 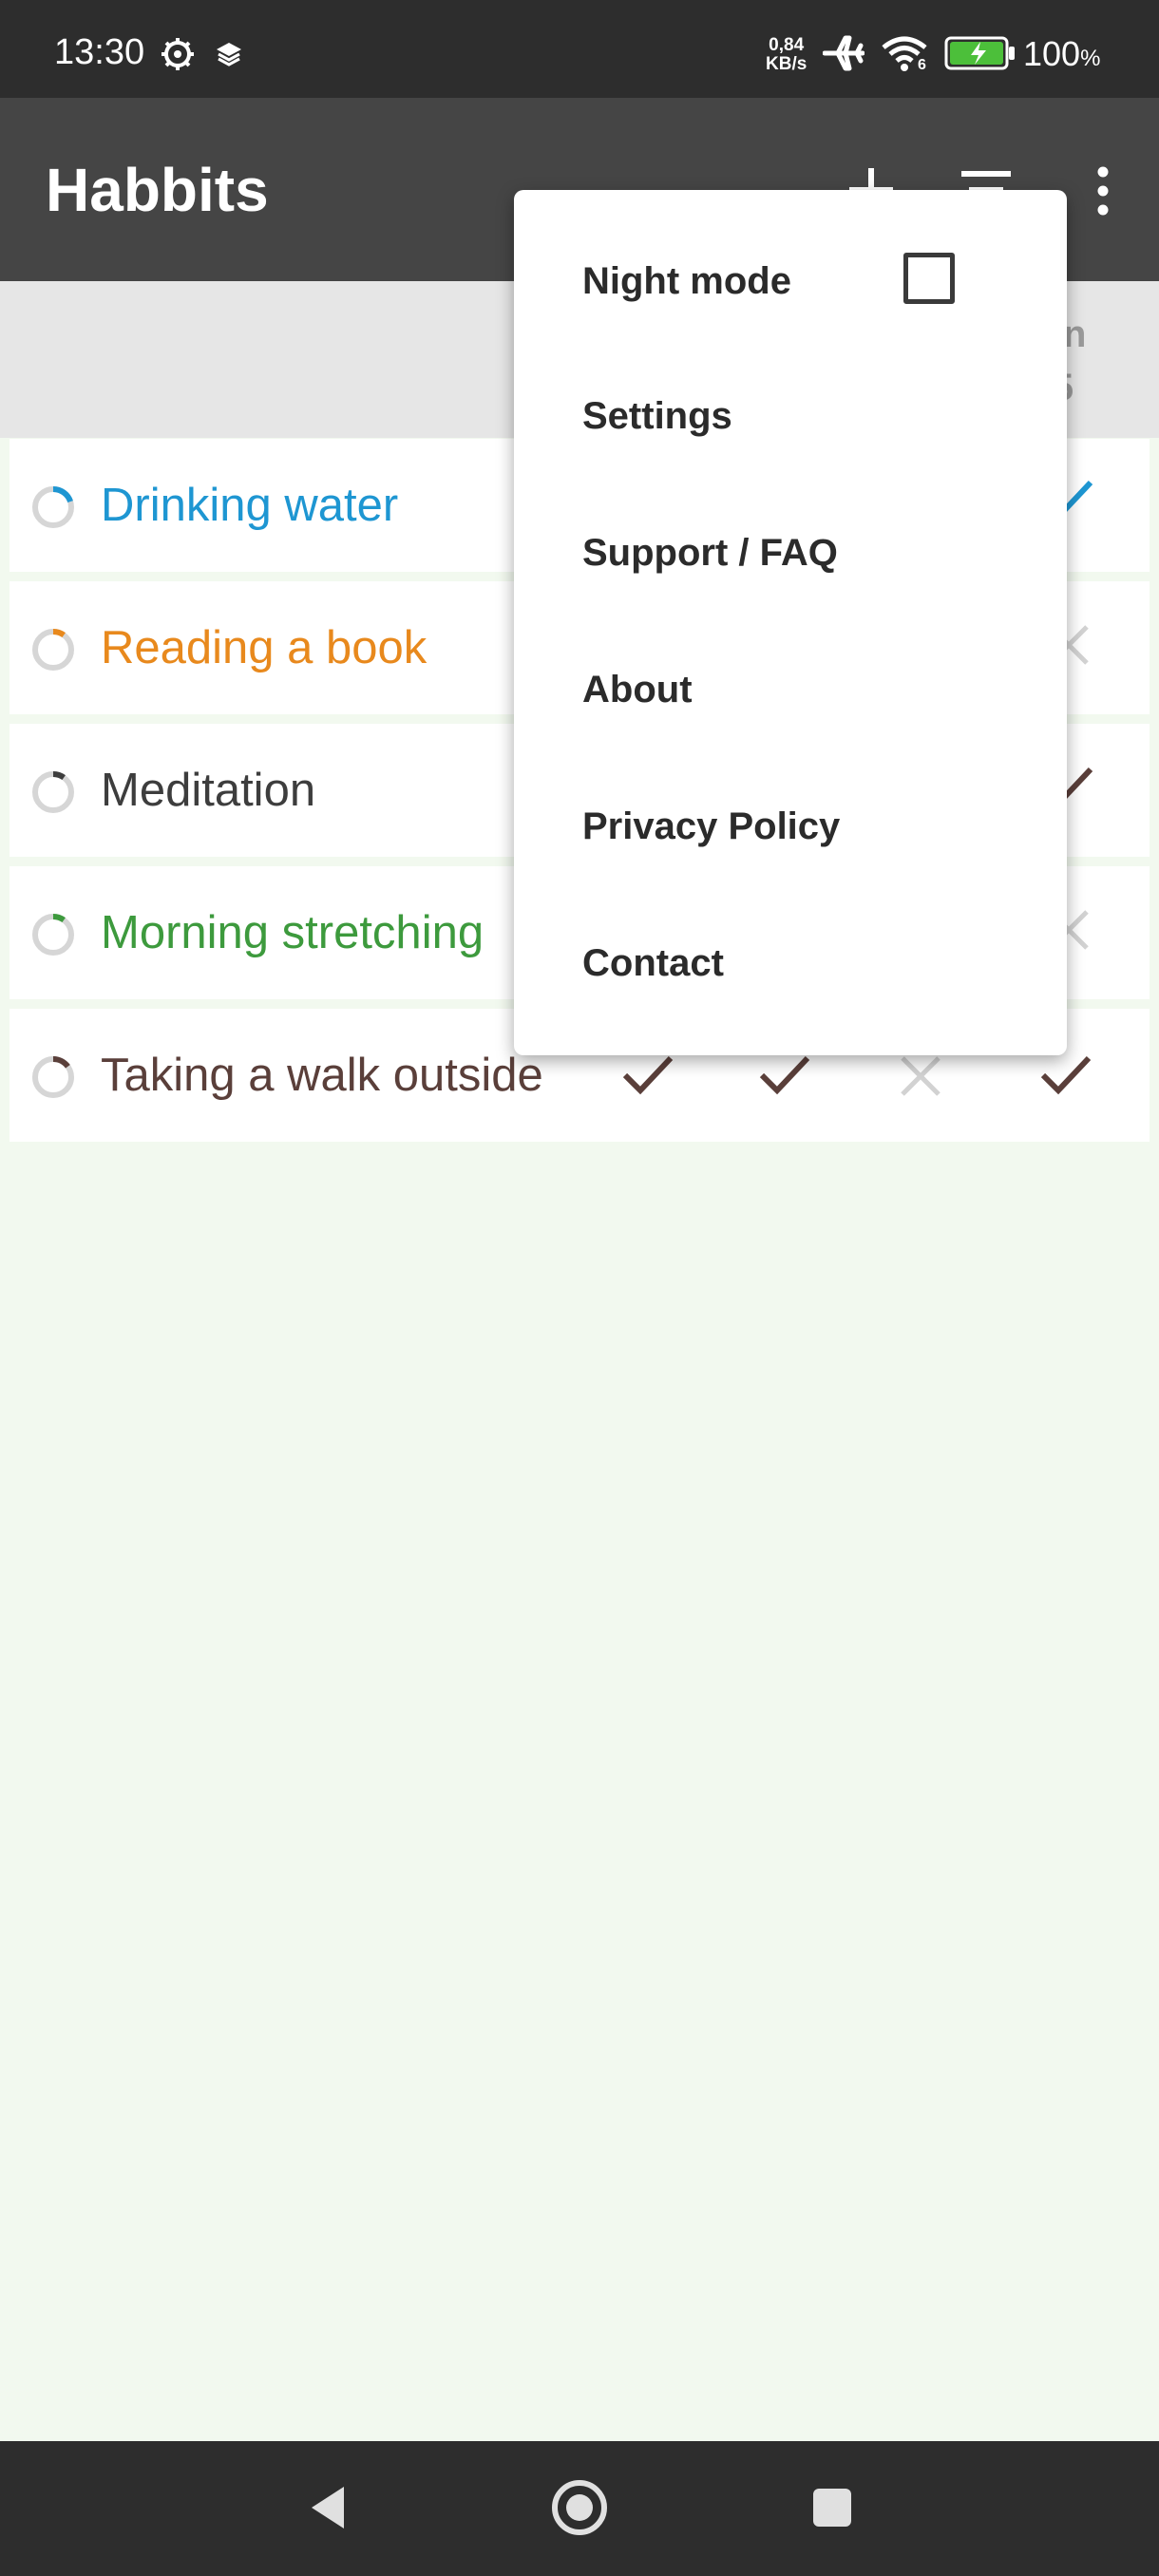 I want to click on battery-charging-icon, so click(x=979, y=53).